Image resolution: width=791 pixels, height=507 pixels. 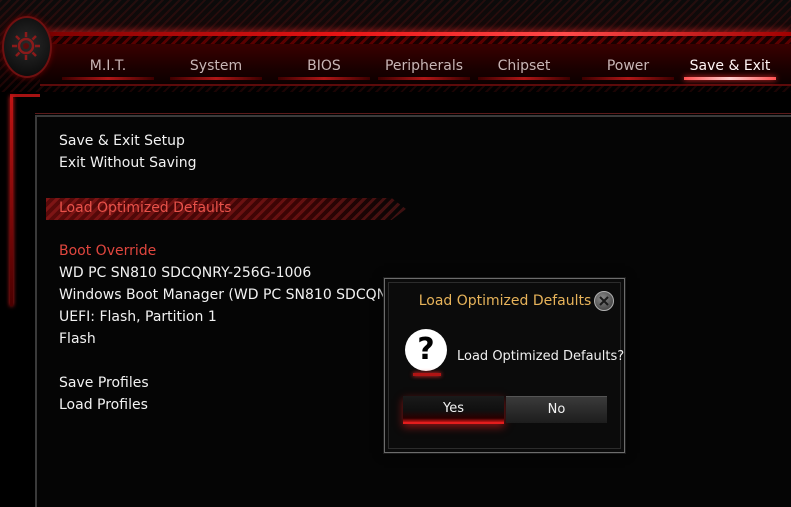 What do you see at coordinates (541, 356) in the screenshot?
I see `dialog-message: Load Optimized Defaults?` at bounding box center [541, 356].